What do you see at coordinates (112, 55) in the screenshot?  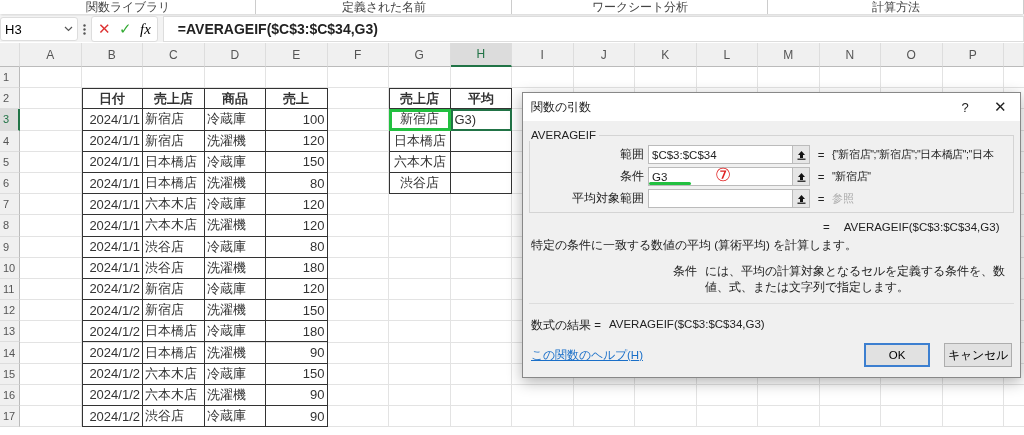 I see `column-header: B` at bounding box center [112, 55].